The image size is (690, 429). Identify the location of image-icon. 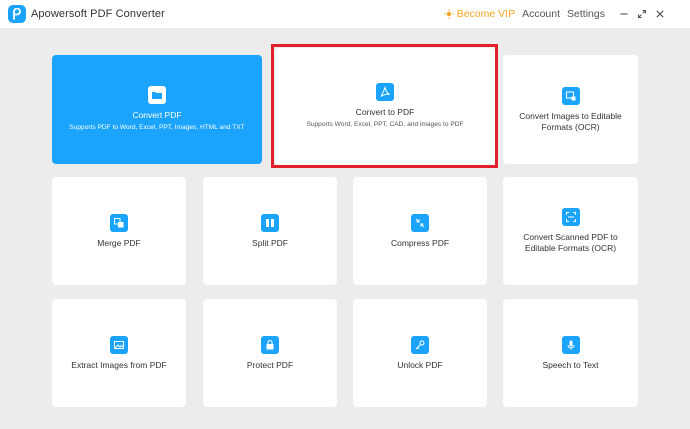
(119, 344).